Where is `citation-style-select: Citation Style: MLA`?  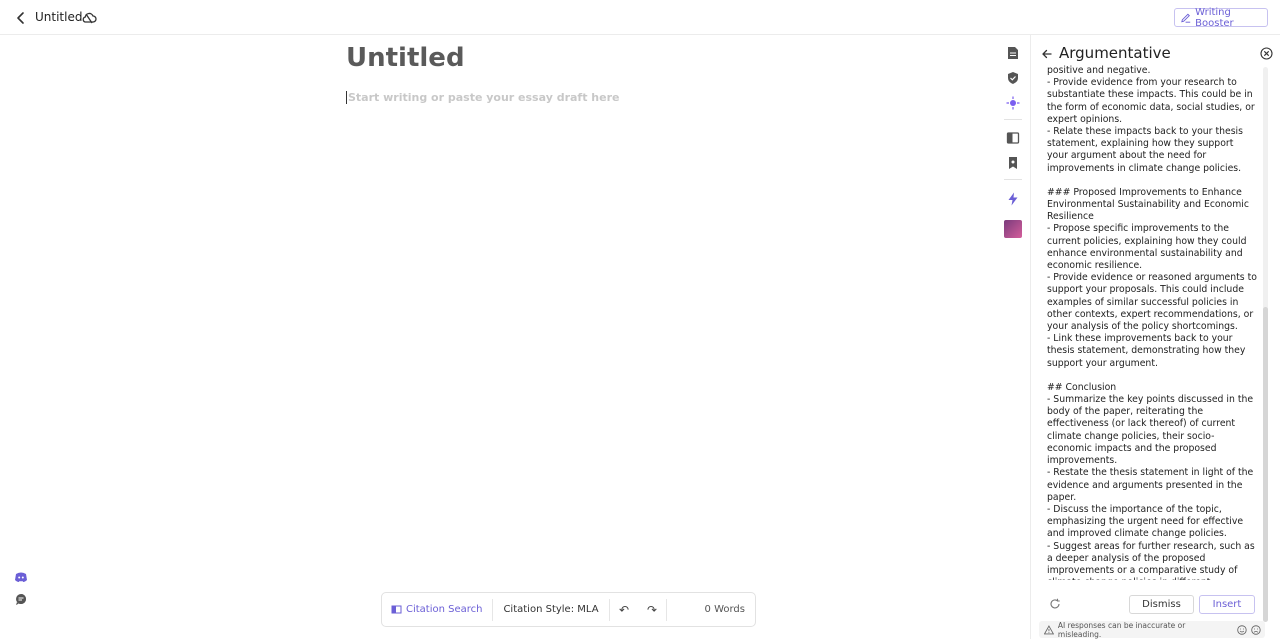 citation-style-select: Citation Style: MLA is located at coordinates (551, 609).